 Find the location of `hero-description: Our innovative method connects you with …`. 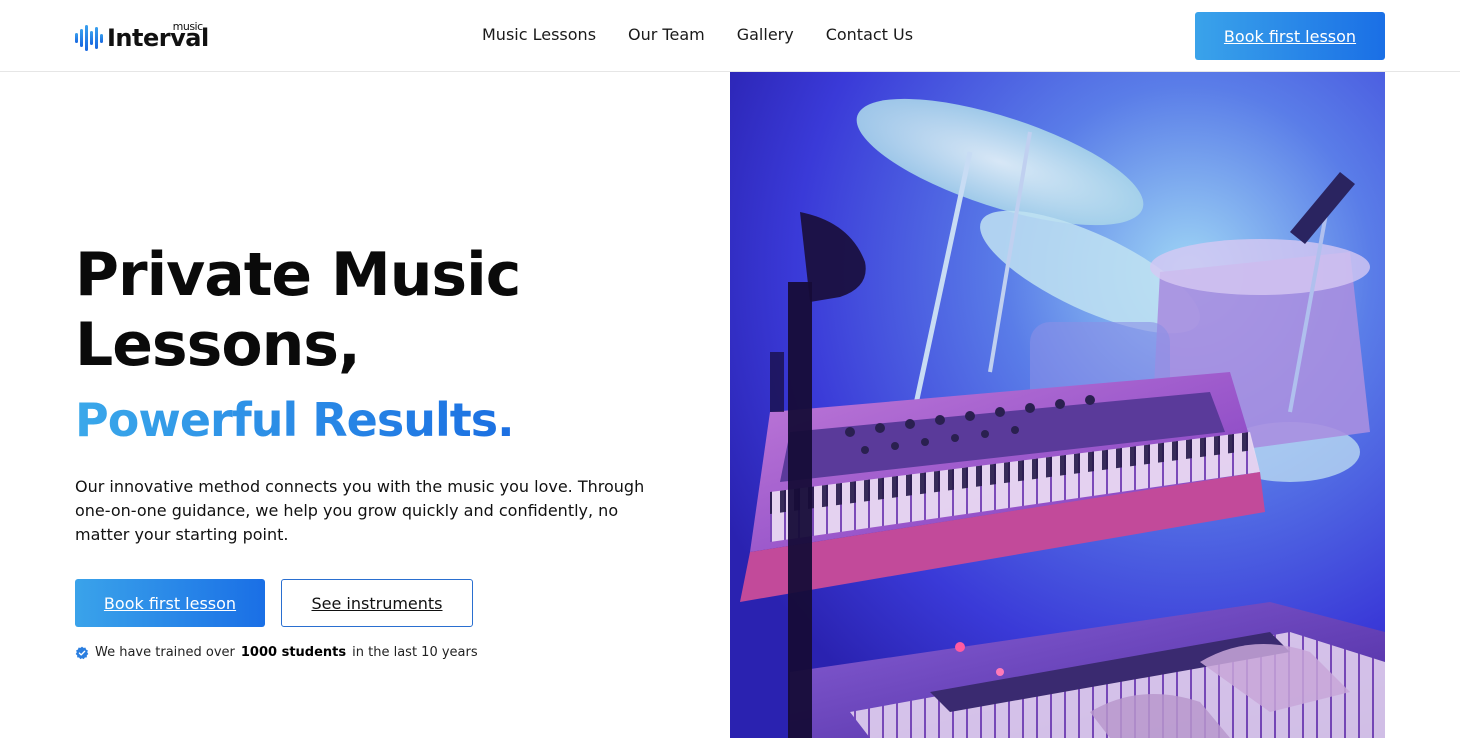

hero-description: Our innovative method connects you with … is located at coordinates (360, 510).